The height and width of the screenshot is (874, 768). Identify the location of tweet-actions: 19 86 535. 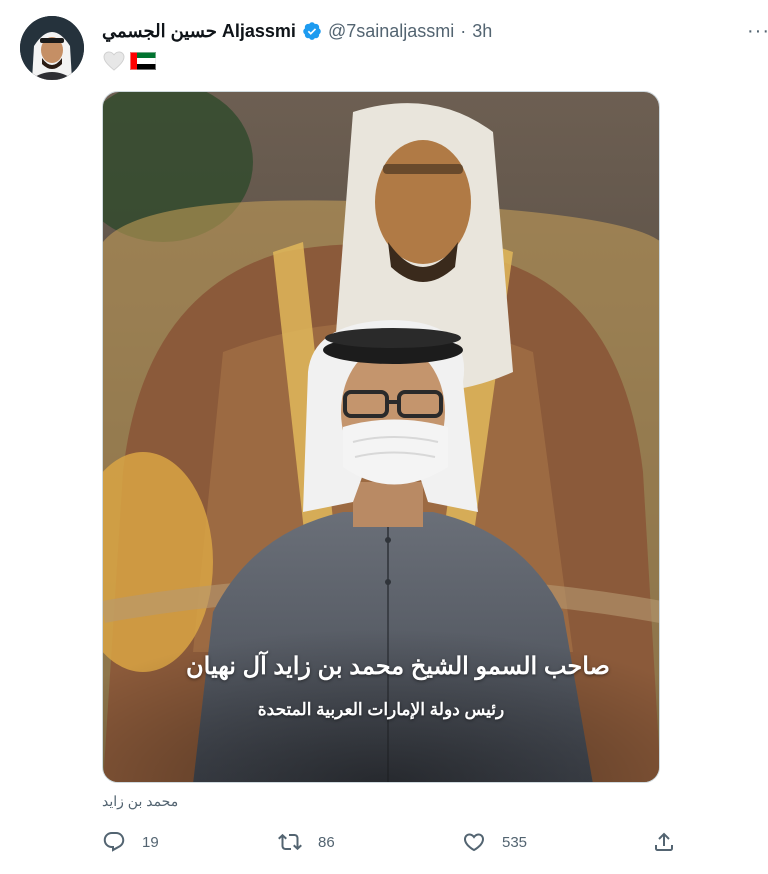
(392, 842).